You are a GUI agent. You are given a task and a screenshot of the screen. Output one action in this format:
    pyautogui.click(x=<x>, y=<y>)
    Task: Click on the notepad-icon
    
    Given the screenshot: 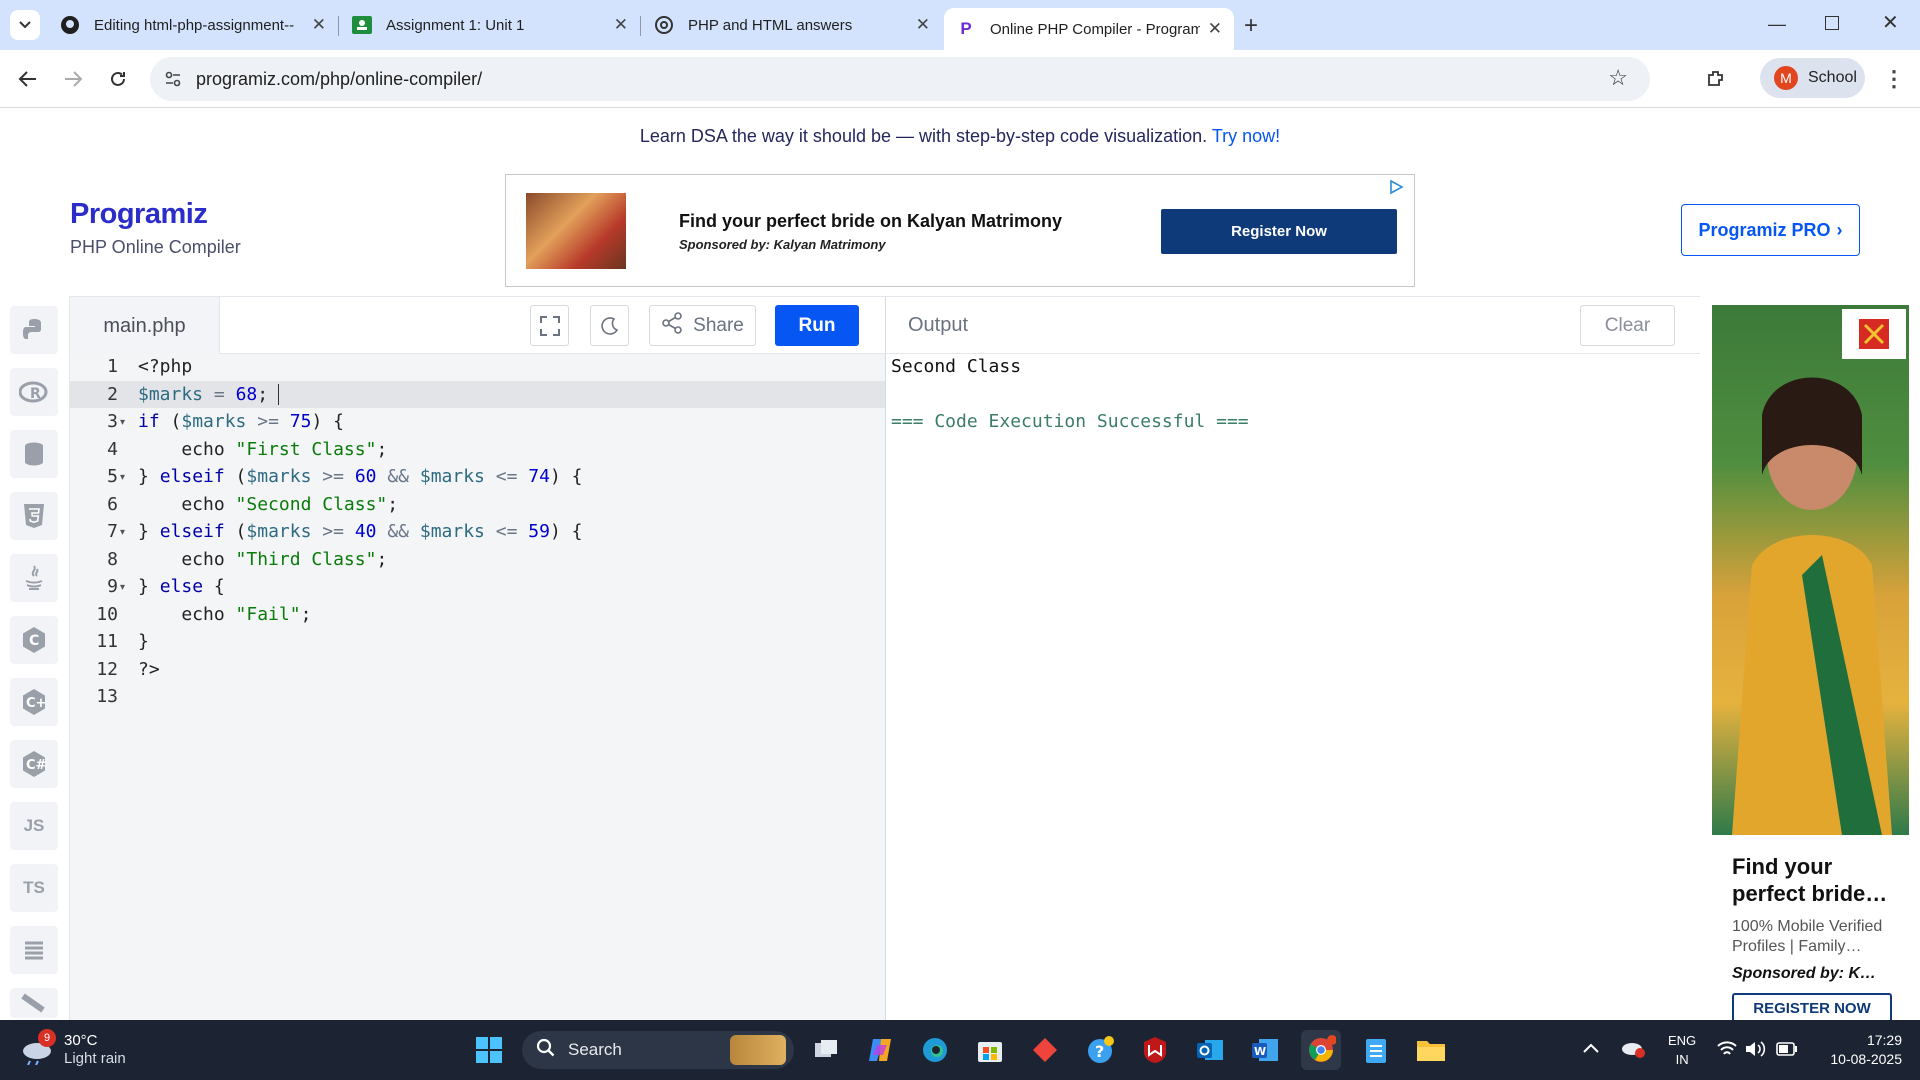 What is the action you would take?
    pyautogui.click(x=1376, y=1050)
    